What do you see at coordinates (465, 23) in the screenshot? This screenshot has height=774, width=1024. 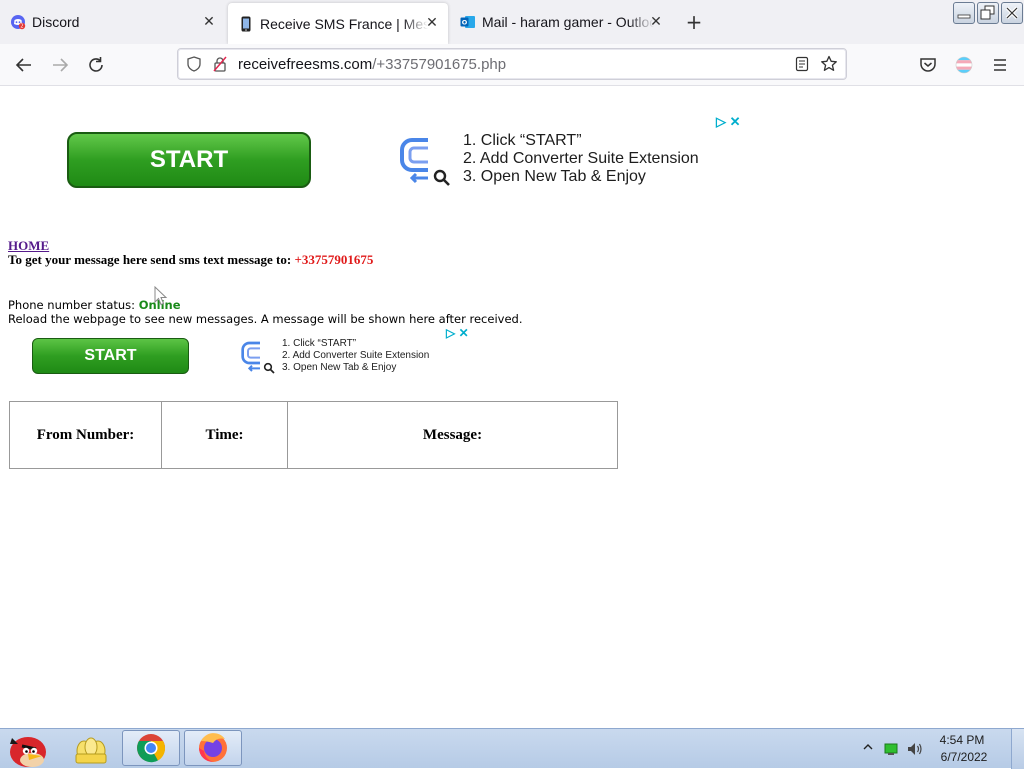 I see `svg-text: O` at bounding box center [465, 23].